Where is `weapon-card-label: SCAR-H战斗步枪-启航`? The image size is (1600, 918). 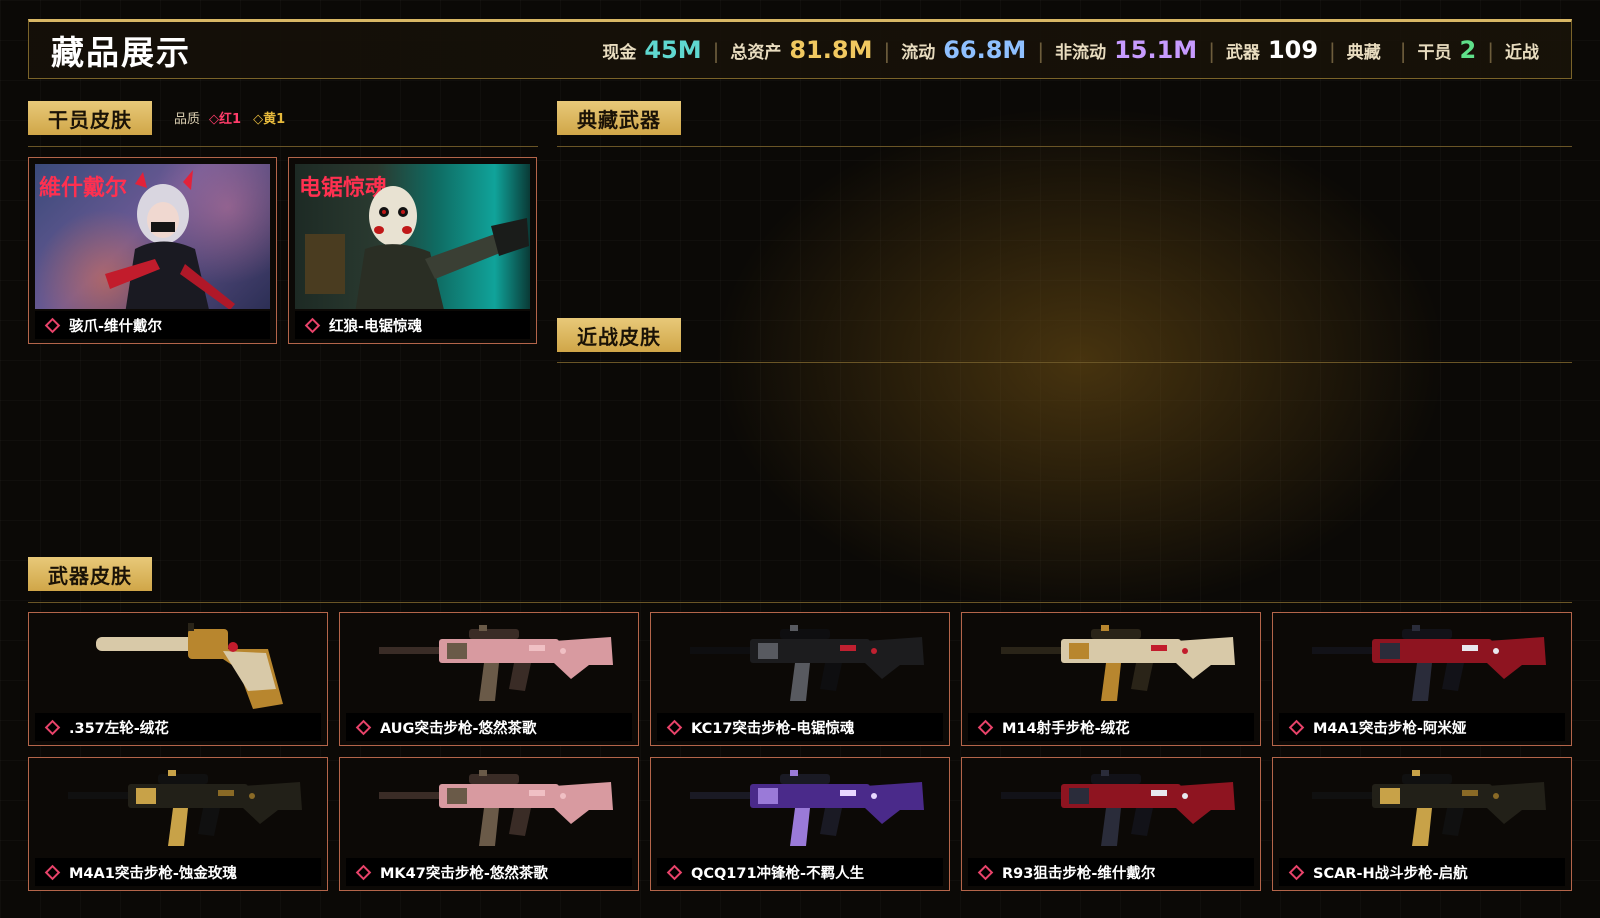
weapon-card-label: SCAR-H战斗步枪-启航 is located at coordinates (1422, 872).